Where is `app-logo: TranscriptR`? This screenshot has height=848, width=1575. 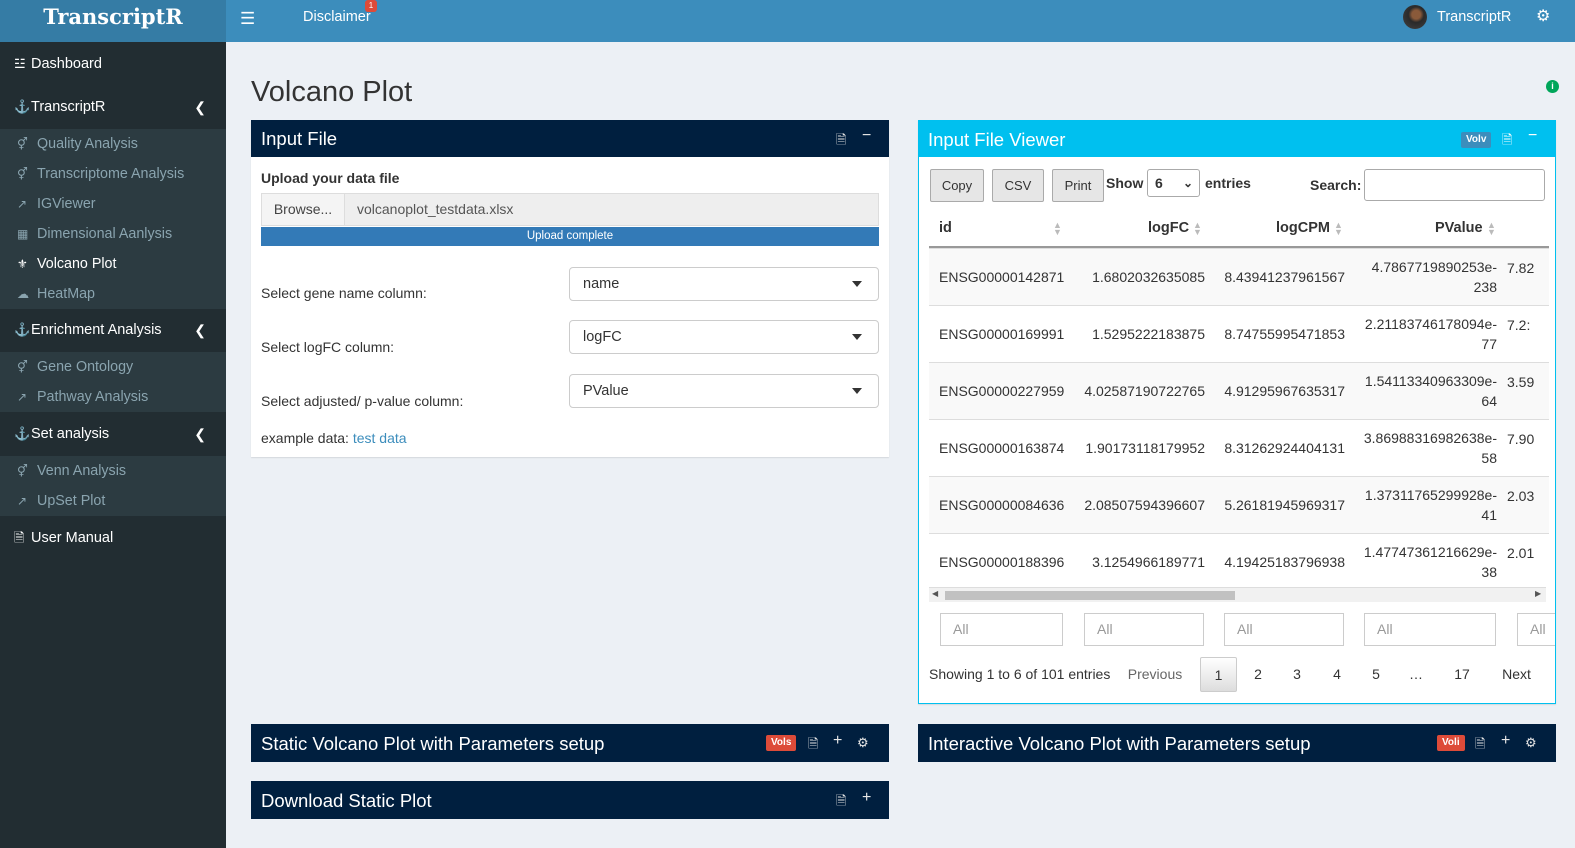
app-logo: TranscriptR is located at coordinates (113, 21).